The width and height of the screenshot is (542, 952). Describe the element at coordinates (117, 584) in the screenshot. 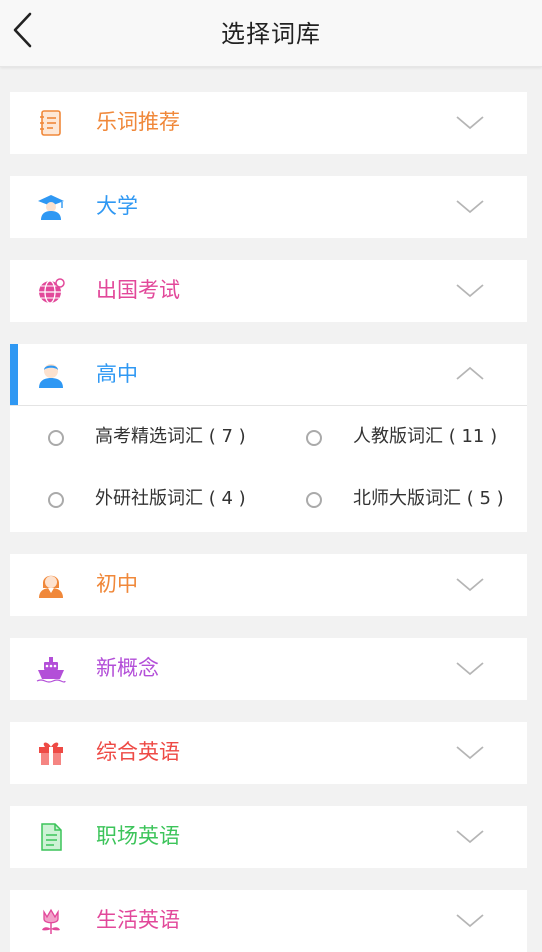

I see `category-label: 初中` at that location.